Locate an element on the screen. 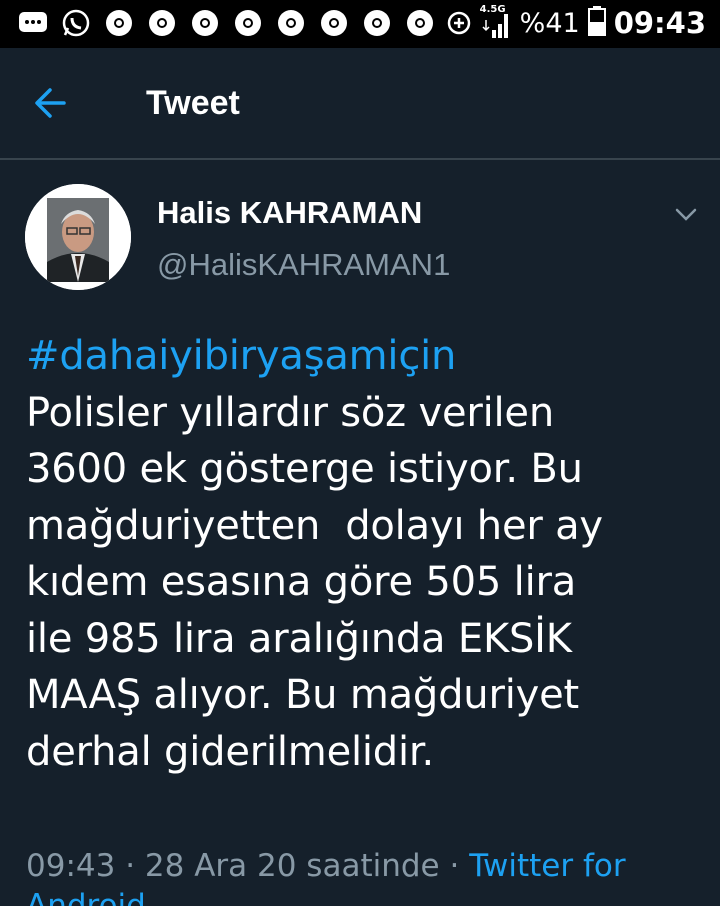 This screenshot has height=906, width=720. tweet-options-button is located at coordinates (686, 214).